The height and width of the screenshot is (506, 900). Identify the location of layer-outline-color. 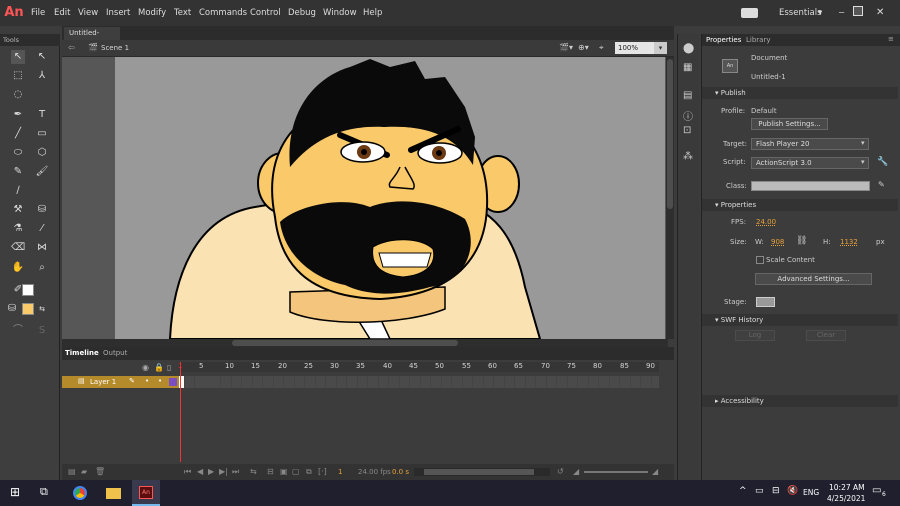
(173, 382).